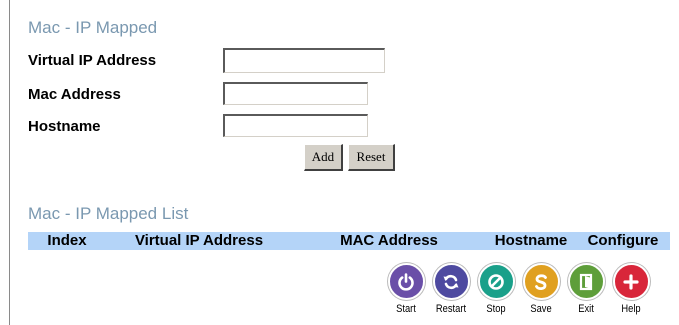 The height and width of the screenshot is (325, 679). I want to click on exit-label: Exit, so click(586, 309).